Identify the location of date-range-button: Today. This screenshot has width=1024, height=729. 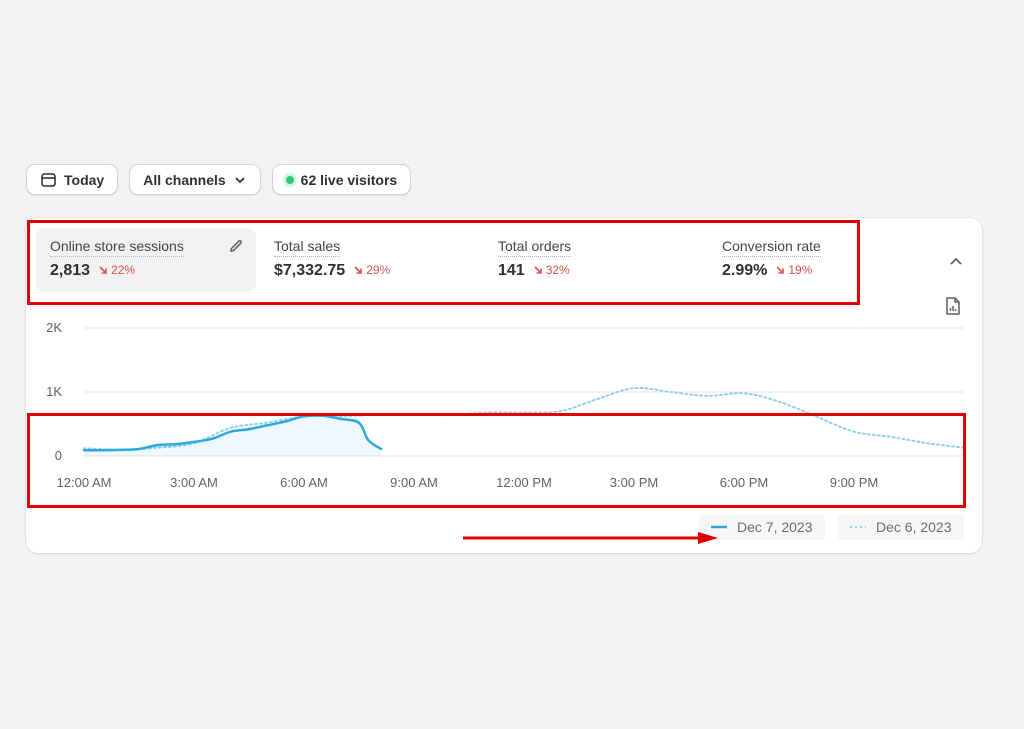
(72, 179).